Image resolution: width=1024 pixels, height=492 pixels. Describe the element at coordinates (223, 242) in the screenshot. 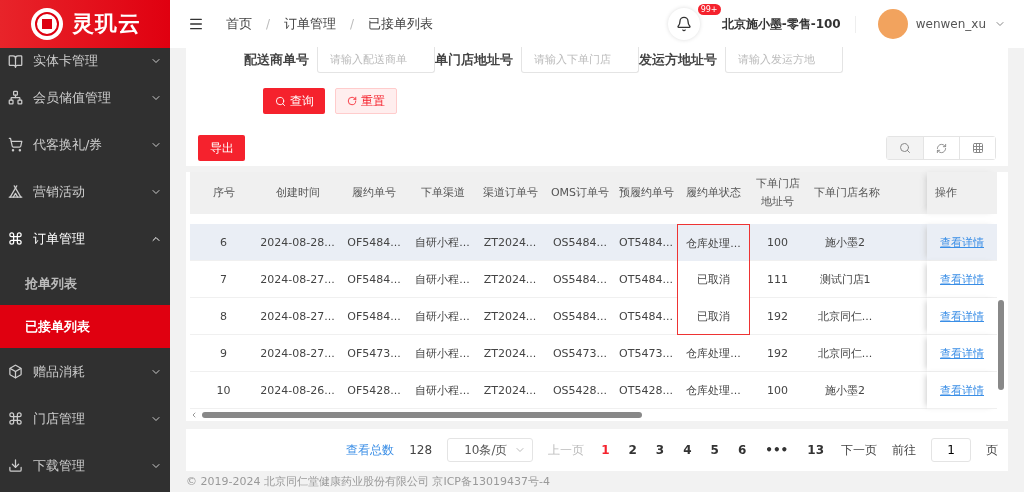

I see `table-cell: 6` at that location.